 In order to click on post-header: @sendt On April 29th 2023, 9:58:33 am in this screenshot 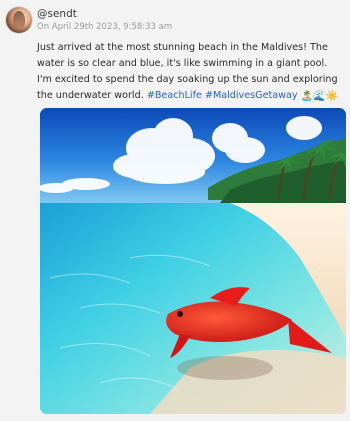, I will do `click(89, 20)`.